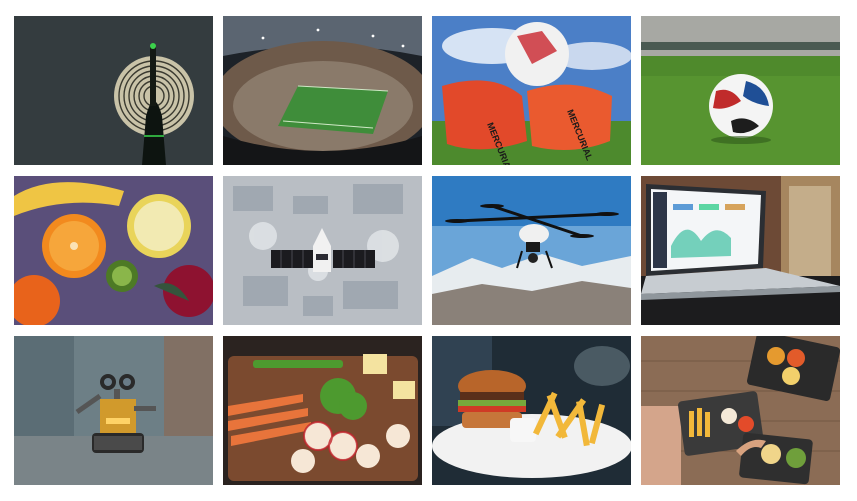 This screenshot has height=501, width=857. I want to click on tile-table-with-snacks, so click(740, 410).